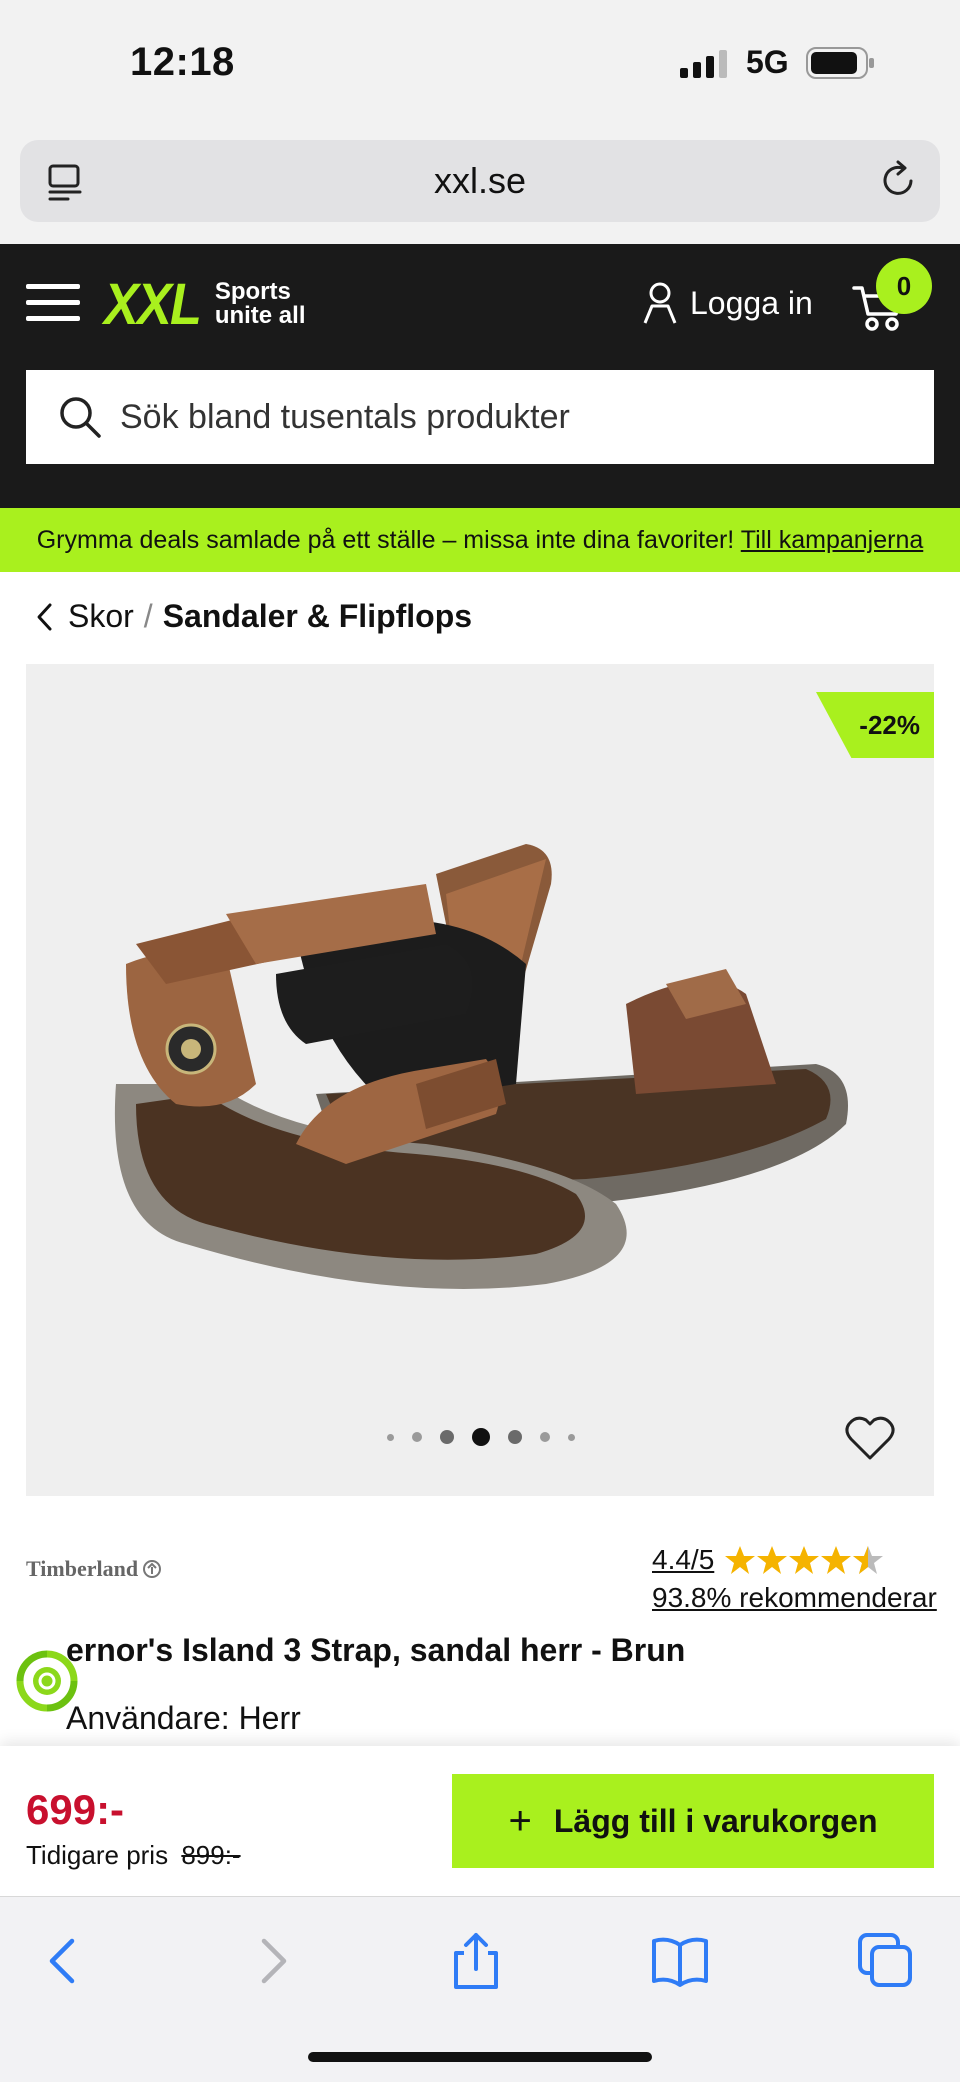  I want to click on login-button: Logga in, so click(727, 303).